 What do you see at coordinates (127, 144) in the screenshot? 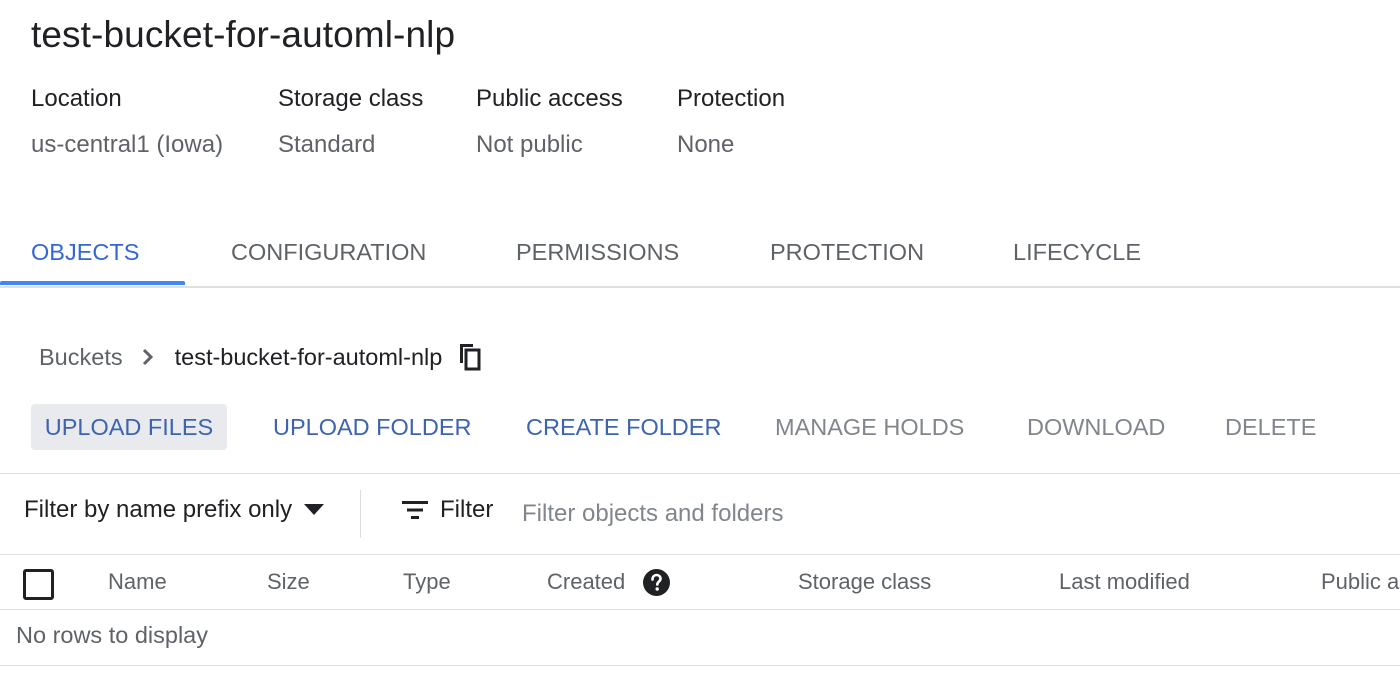
I see `meta-value: us-central1 (Iowa)` at bounding box center [127, 144].